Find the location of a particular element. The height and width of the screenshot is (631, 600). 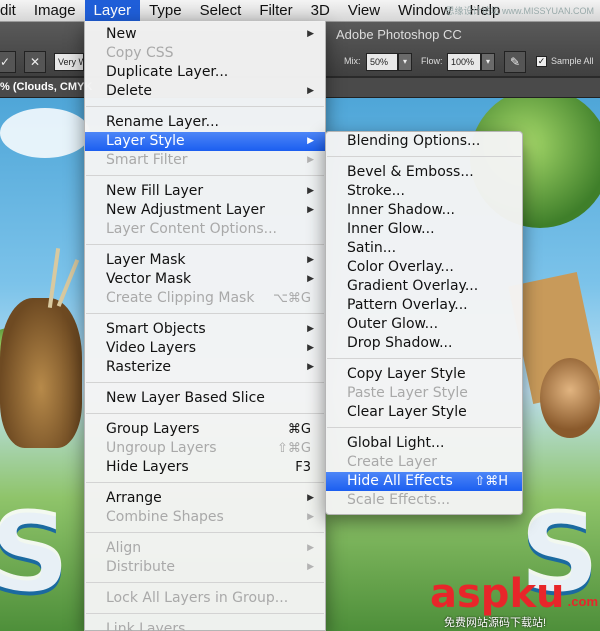

menu-shortcut: ⇧⌘H is located at coordinates (491, 481).